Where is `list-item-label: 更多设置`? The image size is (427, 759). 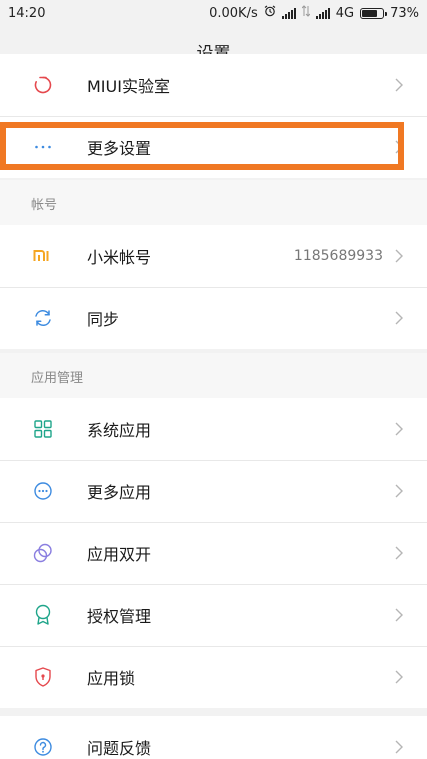 list-item-label: 更多设置 is located at coordinates (119, 148).